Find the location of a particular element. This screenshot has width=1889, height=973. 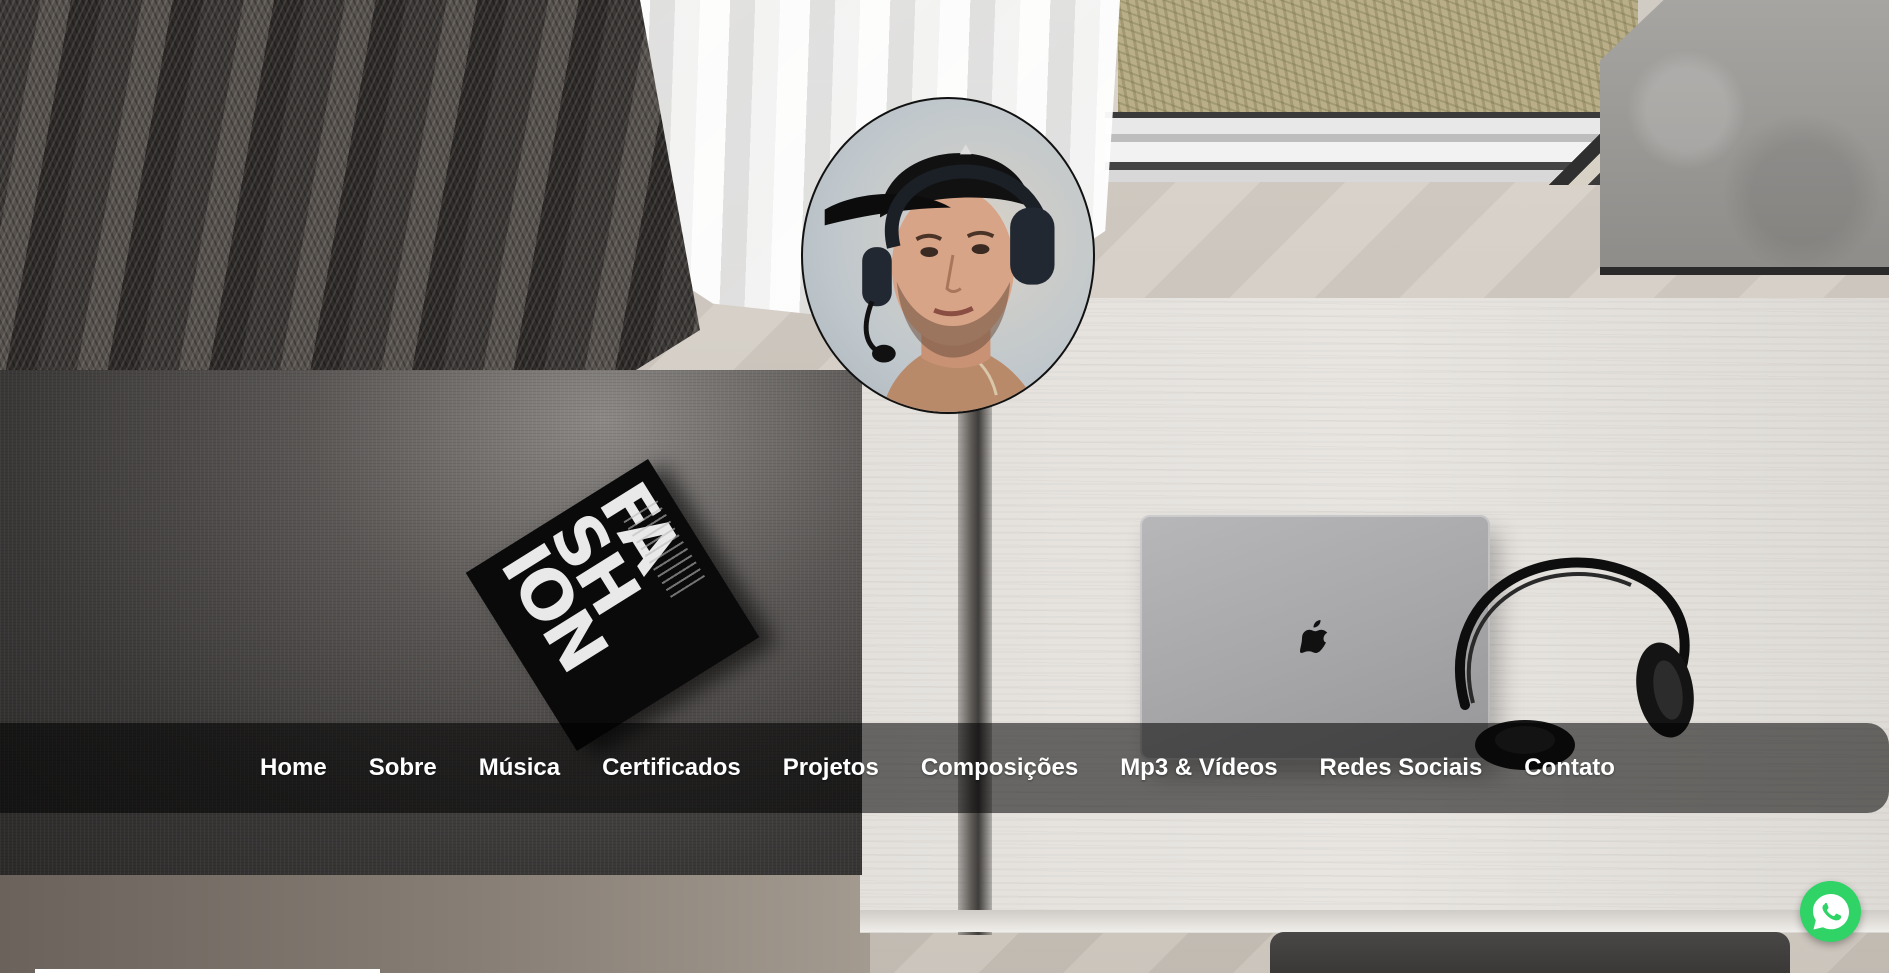

nav-link-sobre: Sobre is located at coordinates (403, 768).